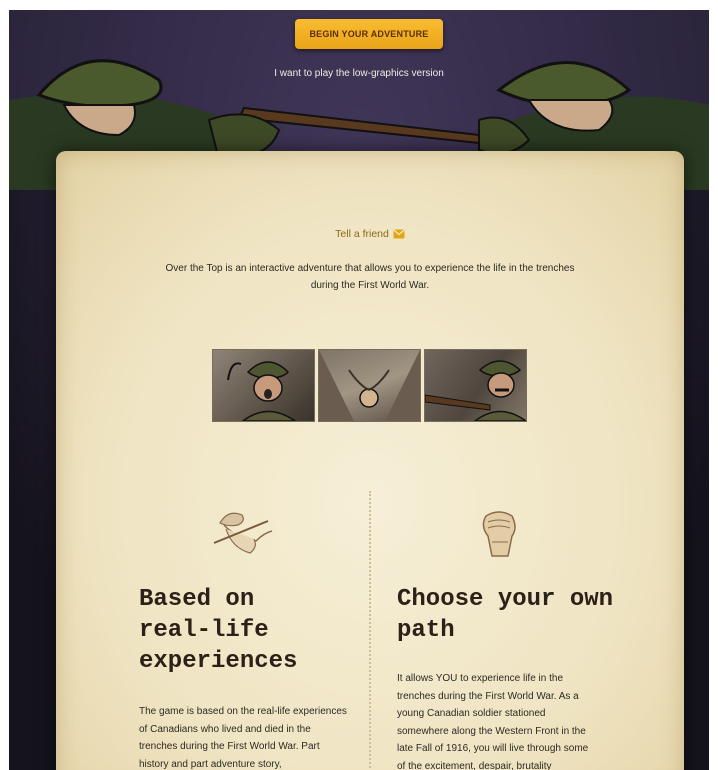  I want to click on comic-panel-trench-scene, so click(369, 385).